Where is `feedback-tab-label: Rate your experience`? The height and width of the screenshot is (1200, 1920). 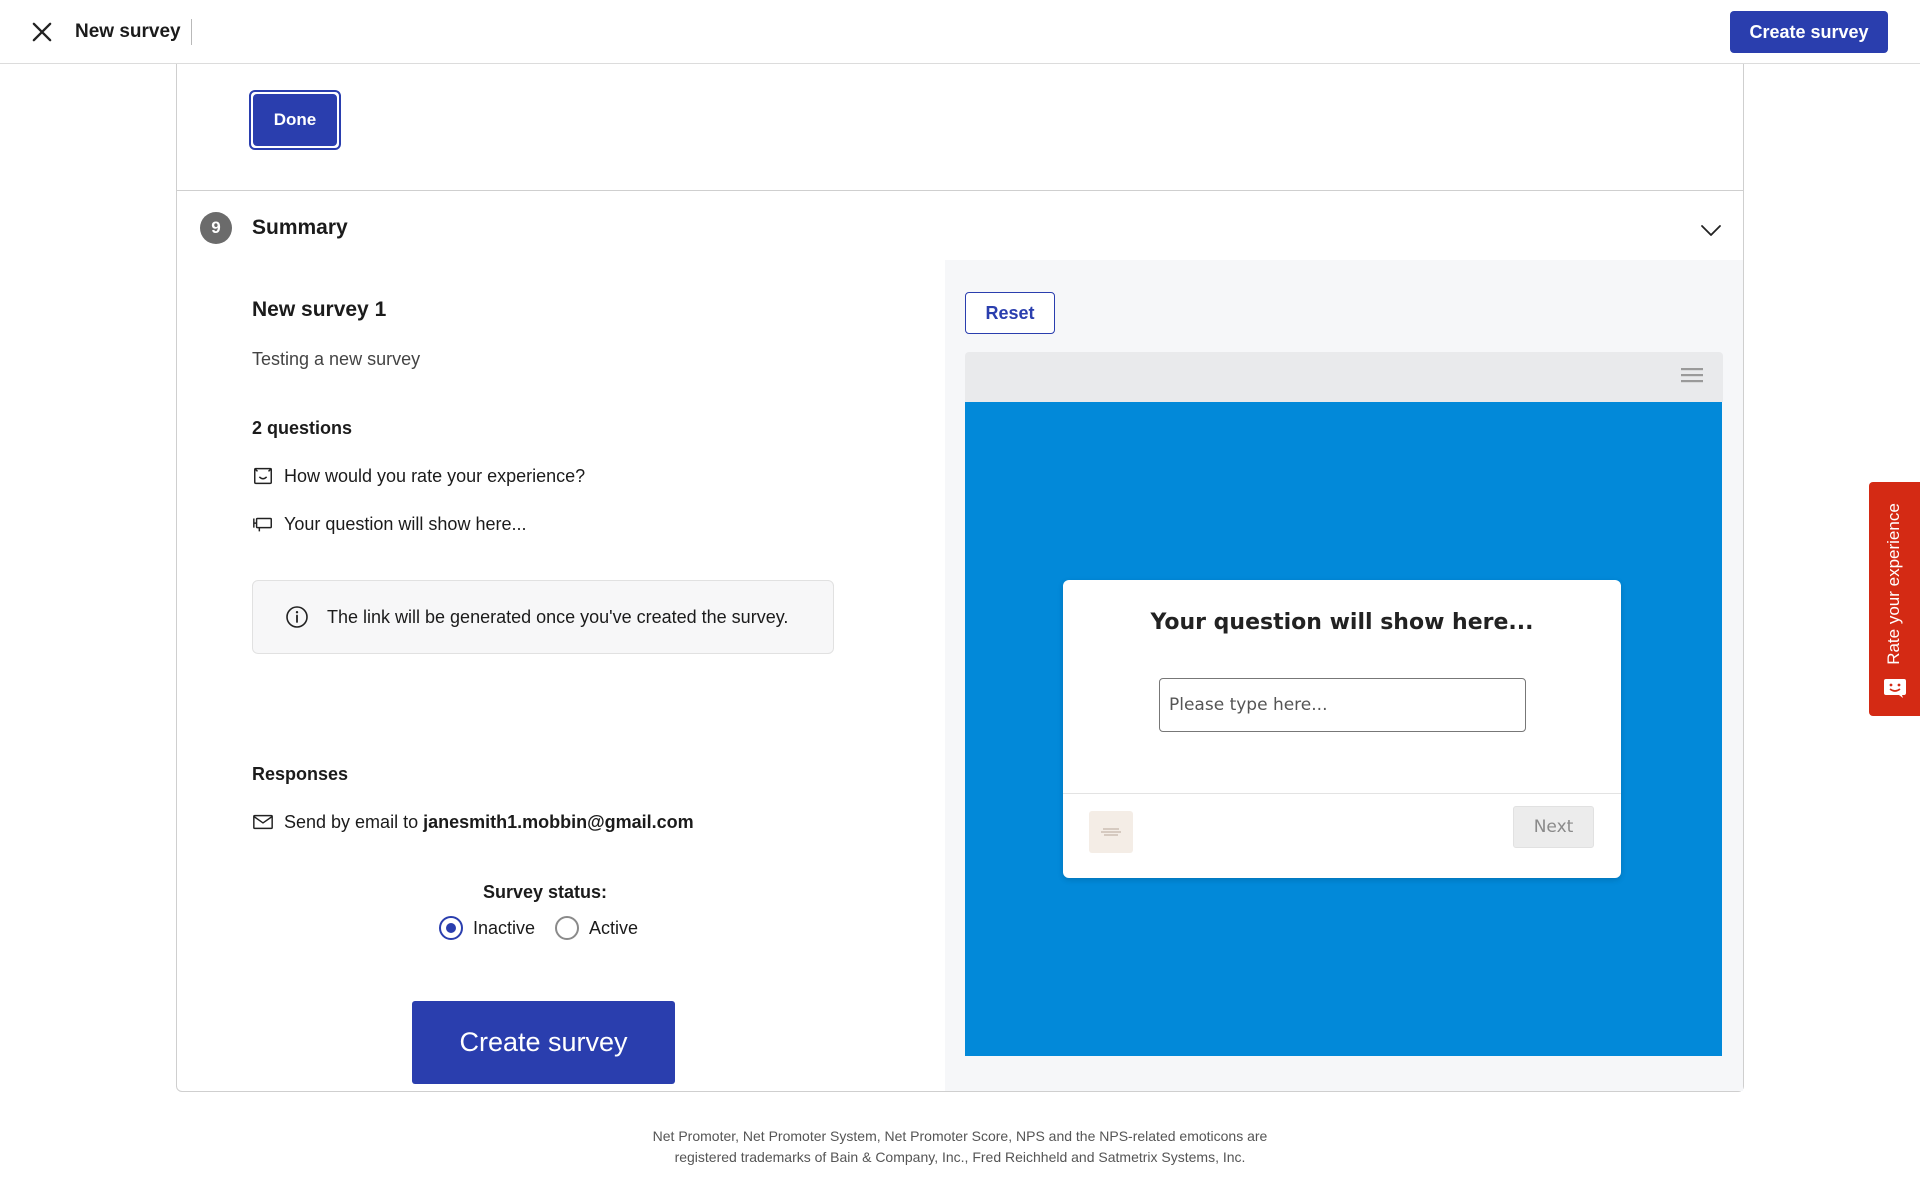 feedback-tab-label: Rate your experience is located at coordinates (1893, 584).